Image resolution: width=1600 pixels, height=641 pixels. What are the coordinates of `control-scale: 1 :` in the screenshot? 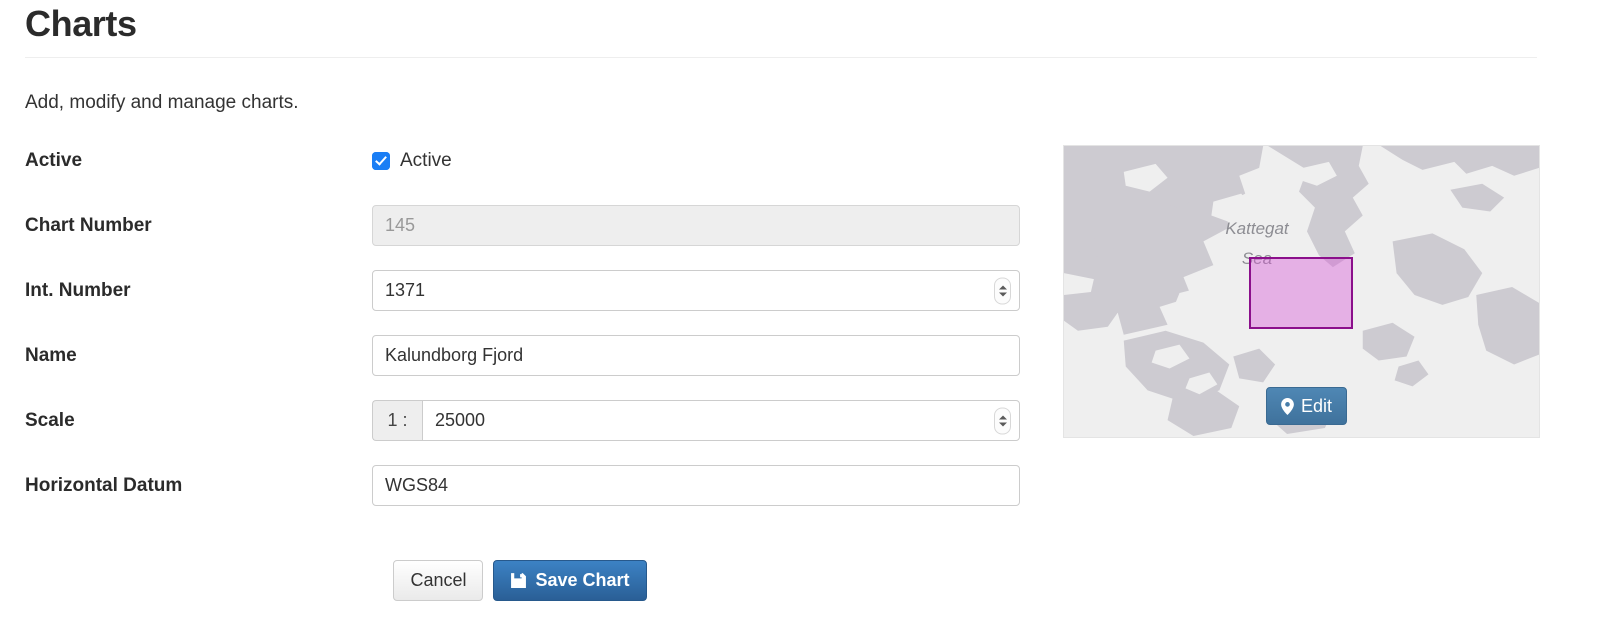 It's located at (696, 420).